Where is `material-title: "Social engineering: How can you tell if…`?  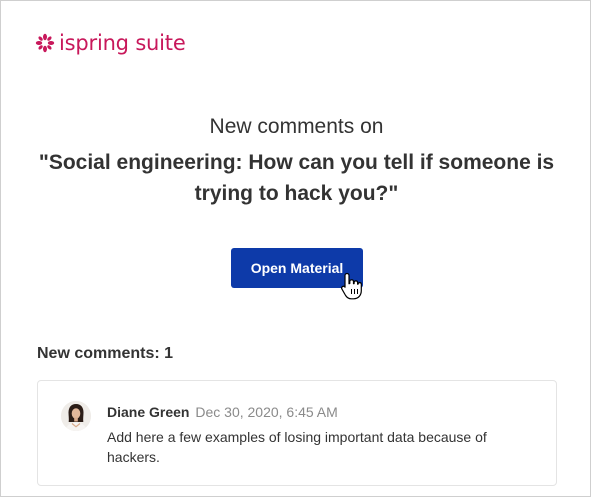 material-title: "Social engineering: How can you tell if… is located at coordinates (296, 178).